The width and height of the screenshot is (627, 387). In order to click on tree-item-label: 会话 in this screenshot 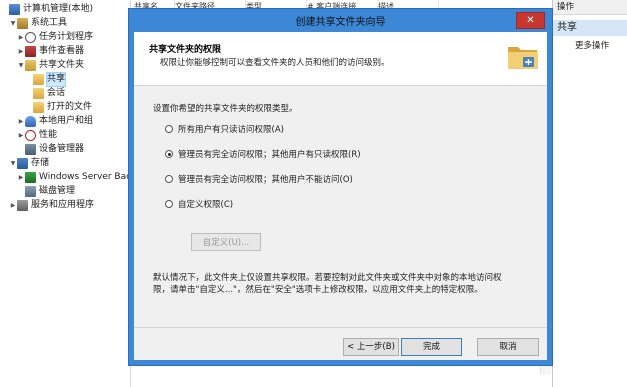, I will do `click(56, 93)`.